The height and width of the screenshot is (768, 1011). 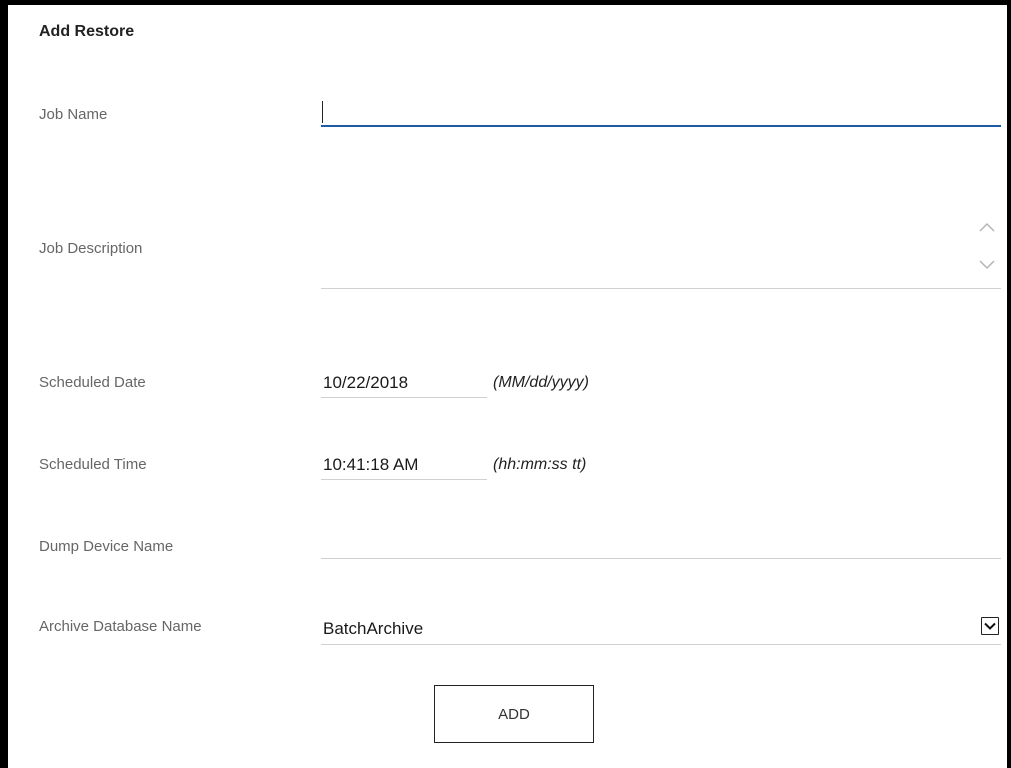 What do you see at coordinates (661, 547) in the screenshot?
I see `dump-device-name-input` at bounding box center [661, 547].